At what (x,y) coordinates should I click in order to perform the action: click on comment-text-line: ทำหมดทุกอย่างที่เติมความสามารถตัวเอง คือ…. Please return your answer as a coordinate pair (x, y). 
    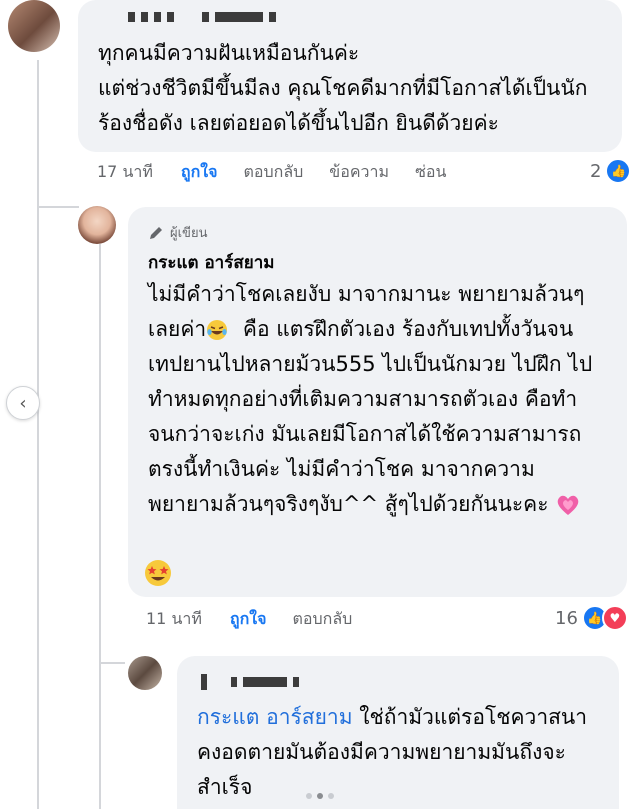
    Looking at the image, I should click on (363, 399).